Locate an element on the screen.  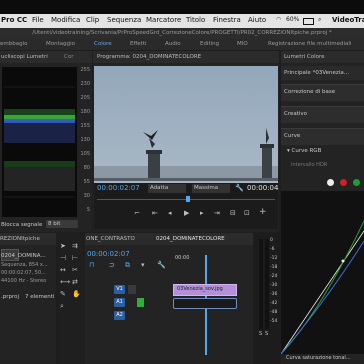
meter-db: -54 is located at coordinates (274, 321).